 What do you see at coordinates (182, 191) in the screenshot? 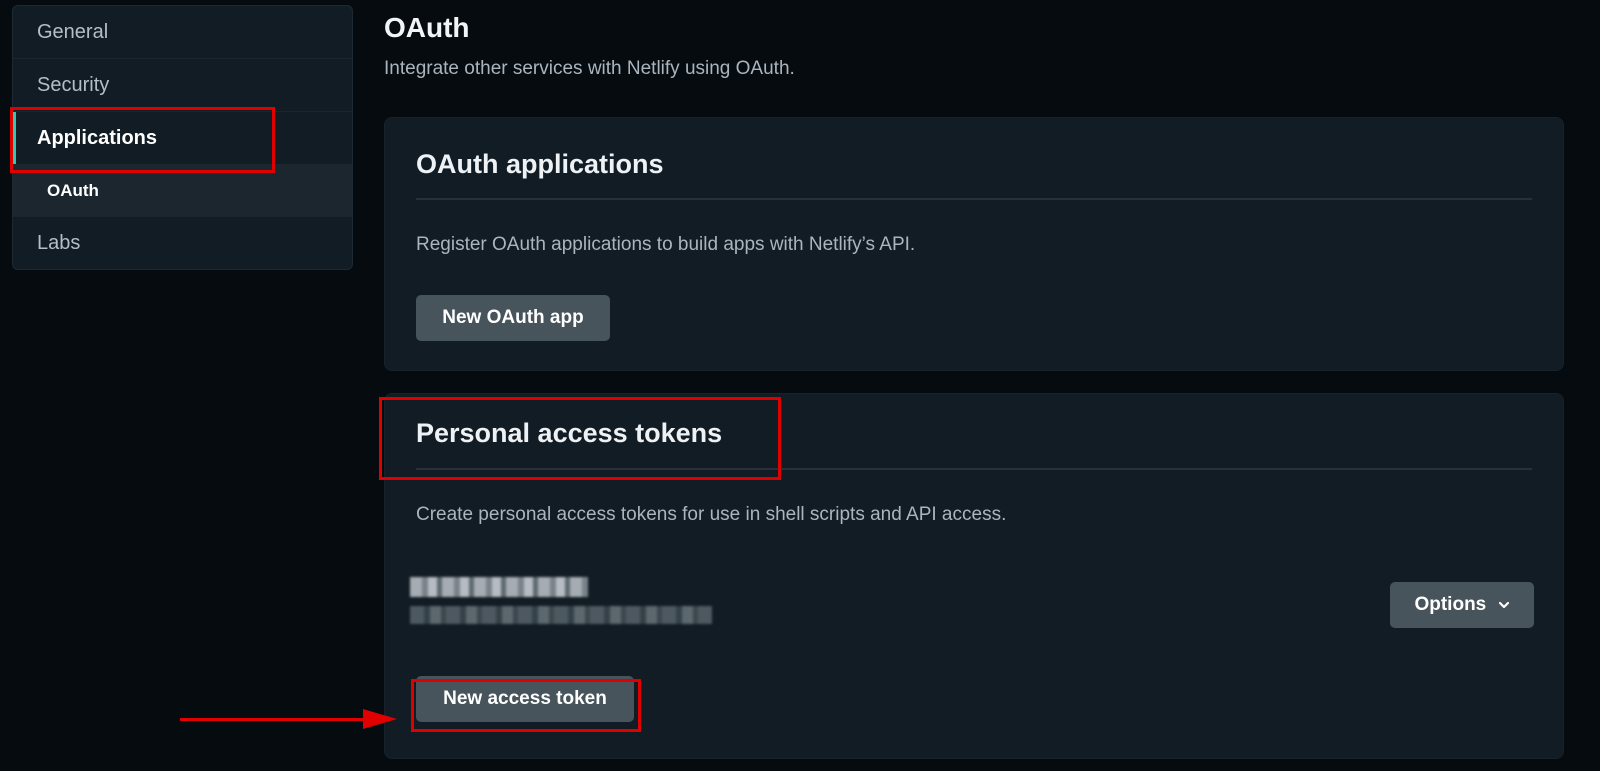
I see `sidebar-subitem-oauth: OAuth` at bounding box center [182, 191].